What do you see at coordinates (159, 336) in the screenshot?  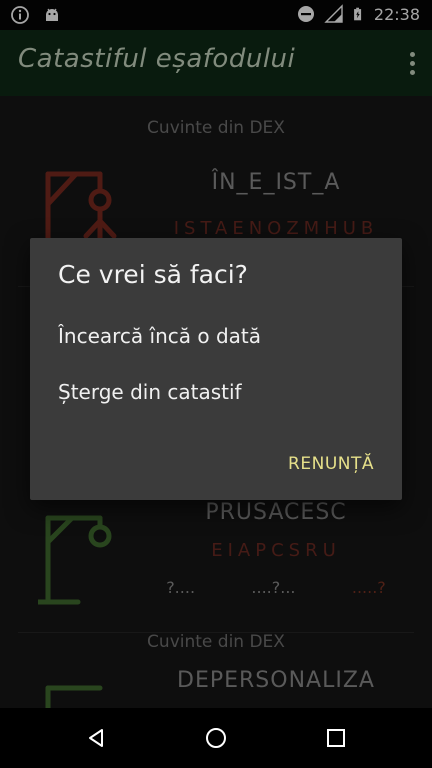 I see `retry-option: Încearcă încă o dată` at bounding box center [159, 336].